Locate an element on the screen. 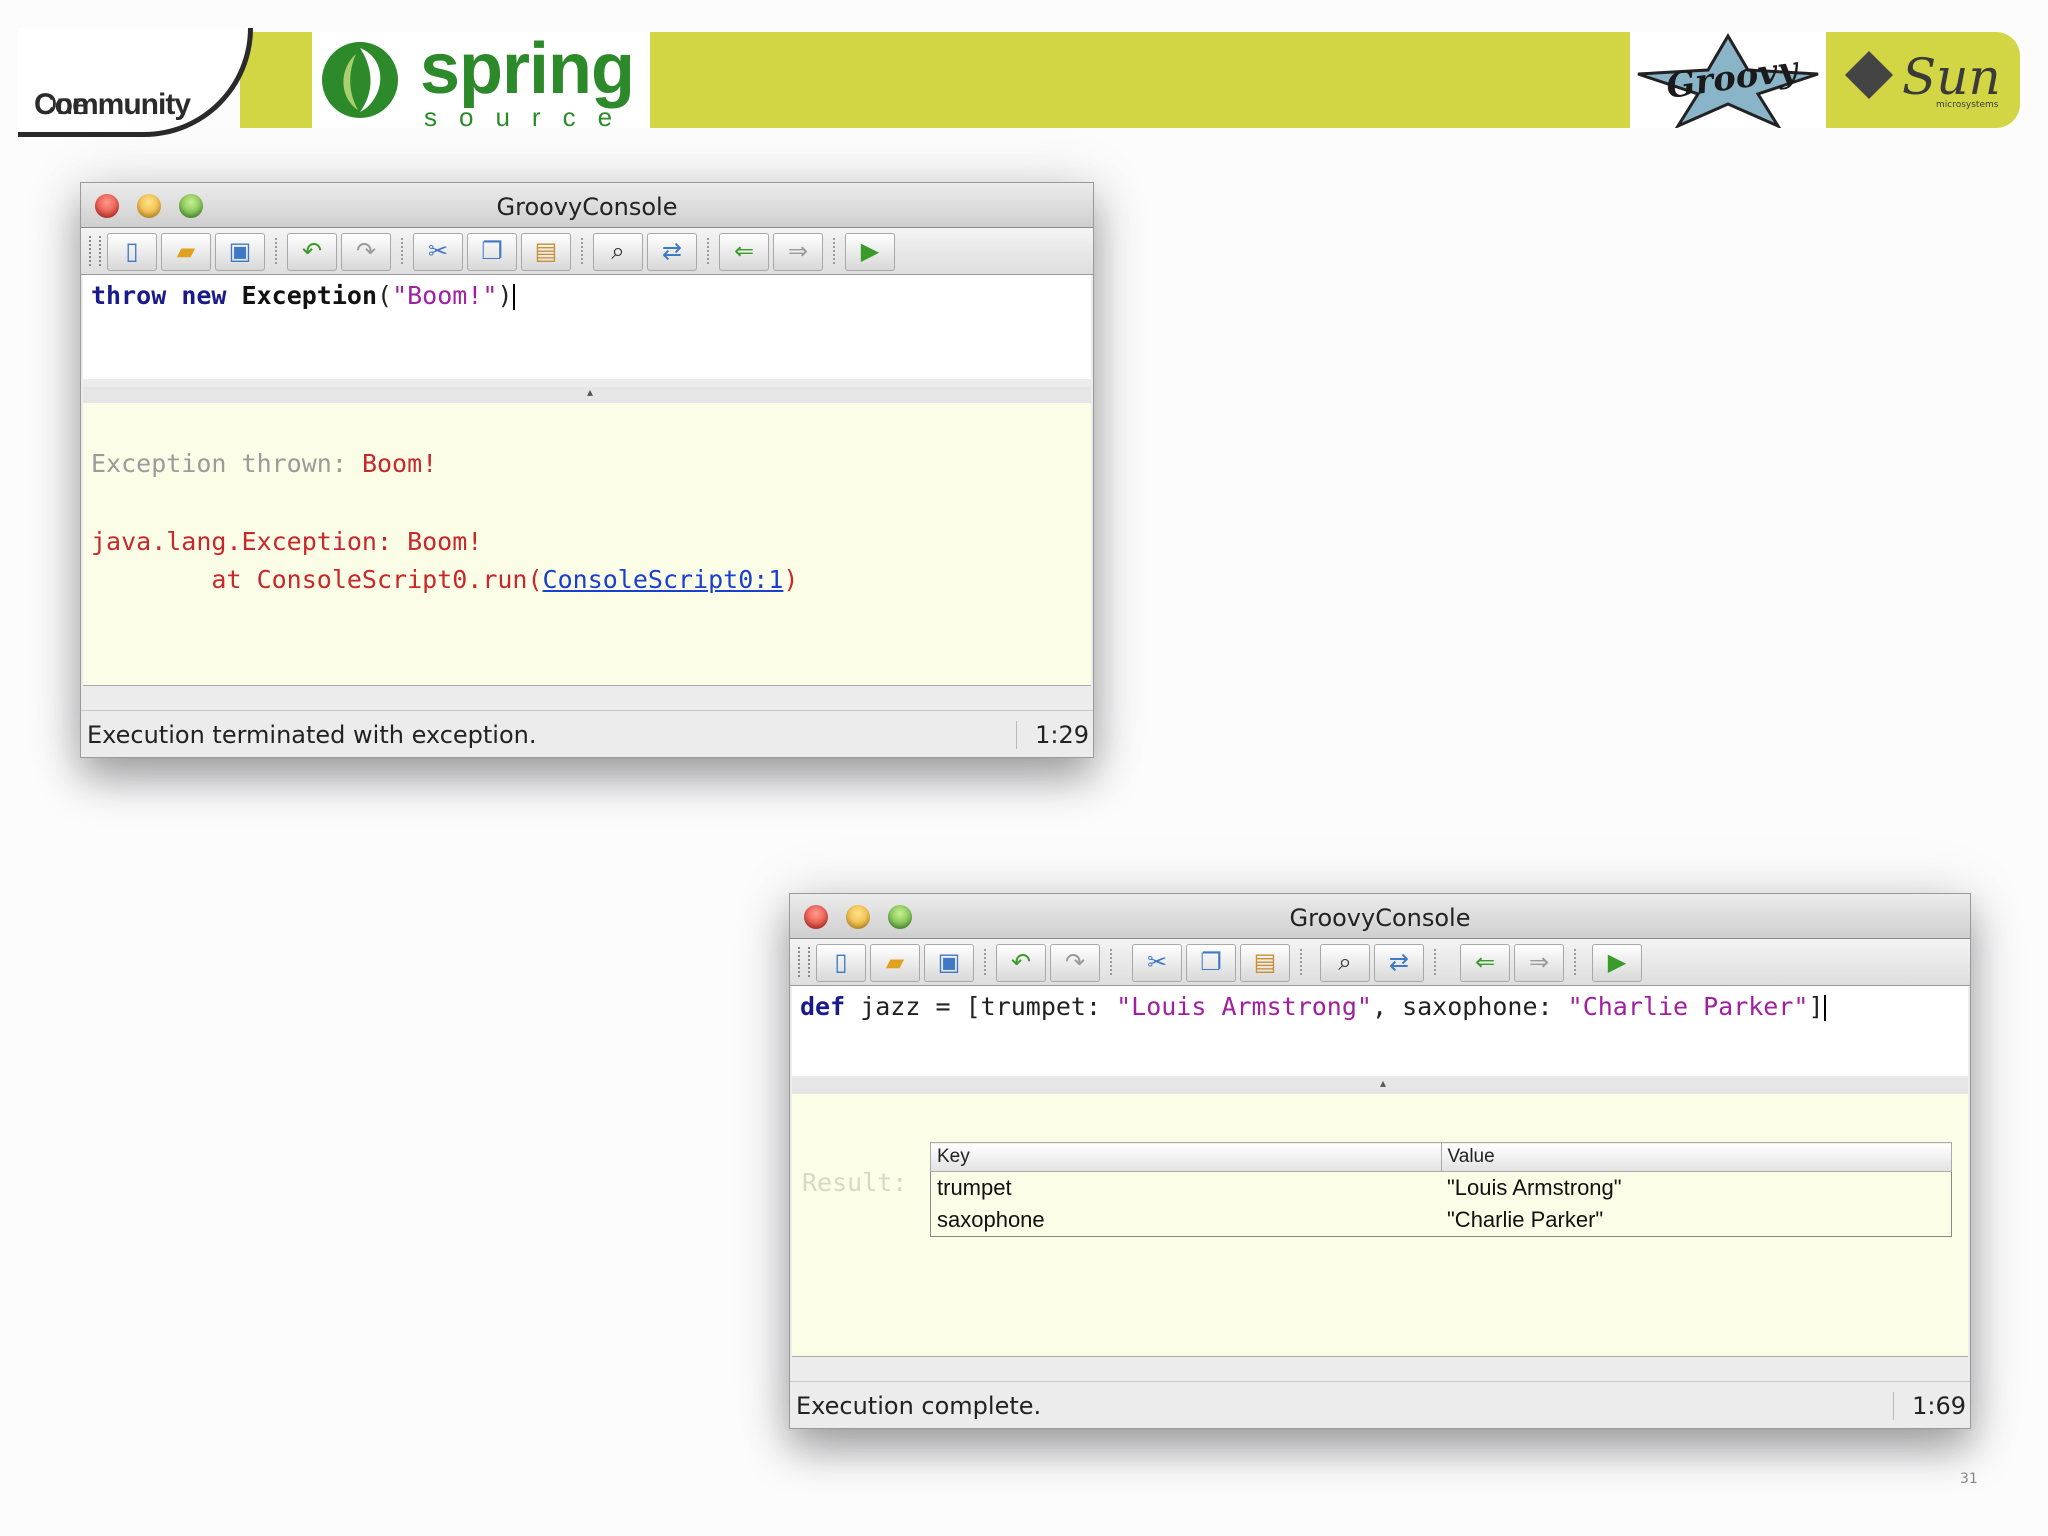 This screenshot has width=2048, height=1536. save-icon: ▣ is located at coordinates (240, 251).